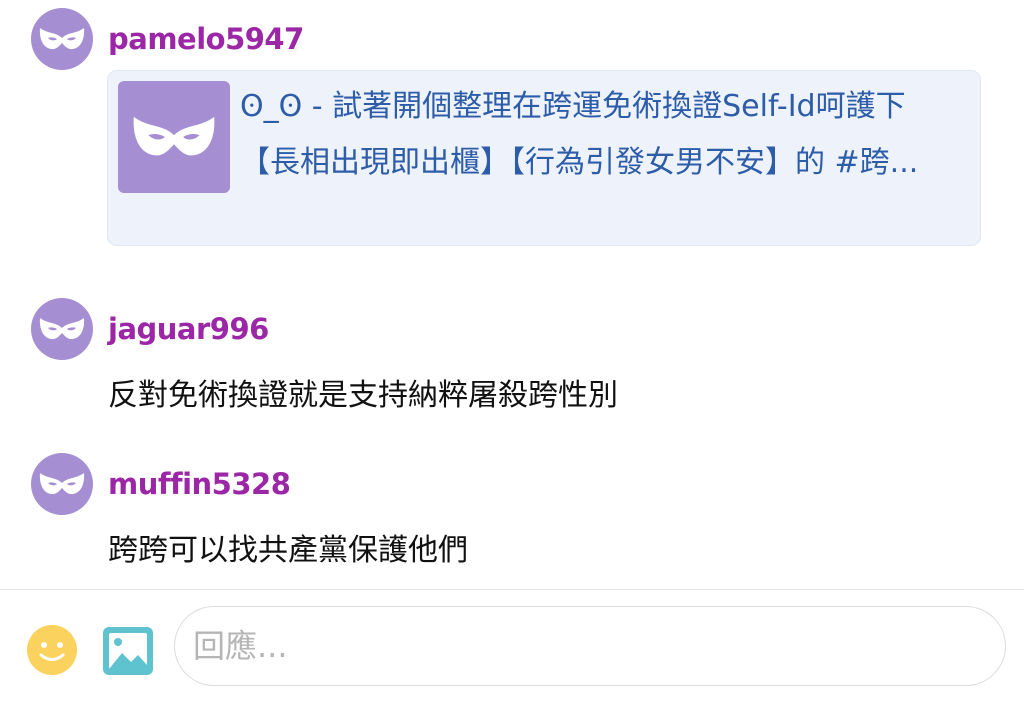 The image size is (1024, 708). I want to click on image-icon, so click(128, 651).